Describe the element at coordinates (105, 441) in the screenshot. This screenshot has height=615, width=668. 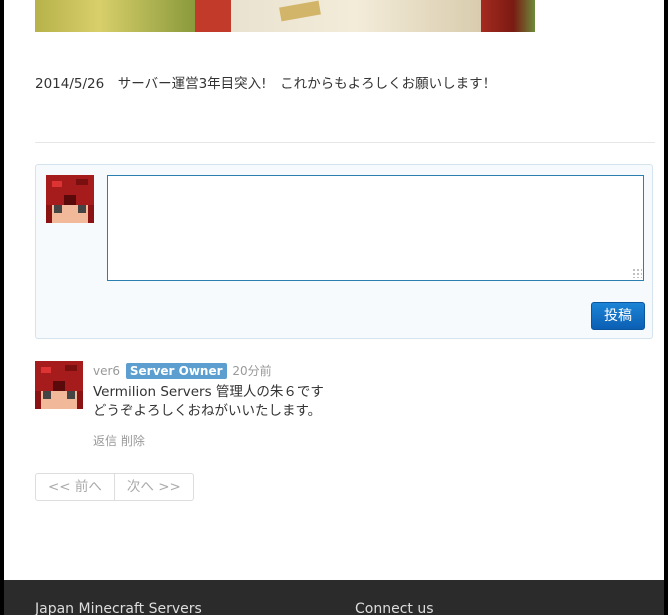
I see `reply-link: 返信` at that location.